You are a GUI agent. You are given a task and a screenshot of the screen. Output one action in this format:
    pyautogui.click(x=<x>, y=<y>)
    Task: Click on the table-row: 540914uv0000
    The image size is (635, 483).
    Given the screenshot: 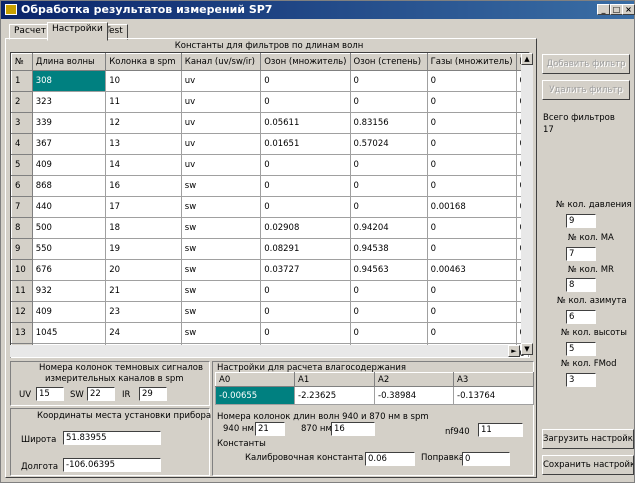 What is the action you would take?
    pyautogui.click(x=270, y=165)
    